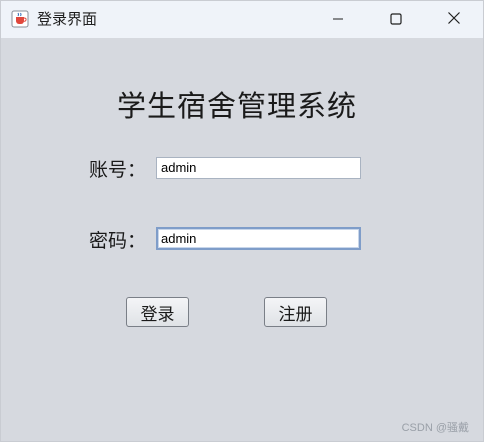  I want to click on close-button, so click(454, 19).